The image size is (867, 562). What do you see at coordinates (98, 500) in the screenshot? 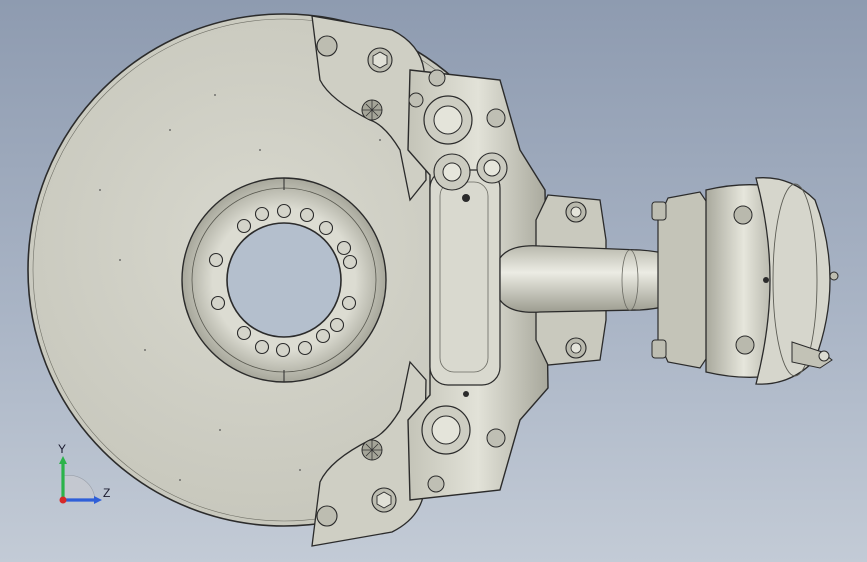
I see `z-axis-arrowhead` at bounding box center [98, 500].